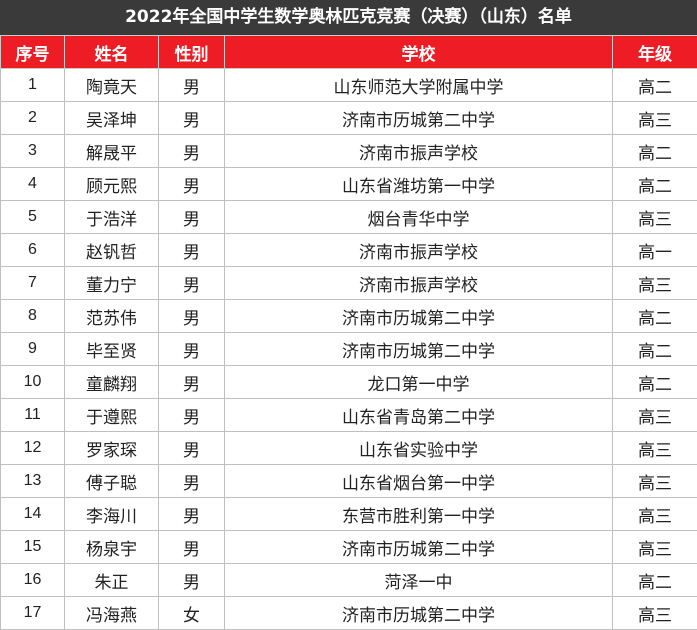 The height and width of the screenshot is (630, 697). I want to click on header-no: 序号, so click(33, 52).